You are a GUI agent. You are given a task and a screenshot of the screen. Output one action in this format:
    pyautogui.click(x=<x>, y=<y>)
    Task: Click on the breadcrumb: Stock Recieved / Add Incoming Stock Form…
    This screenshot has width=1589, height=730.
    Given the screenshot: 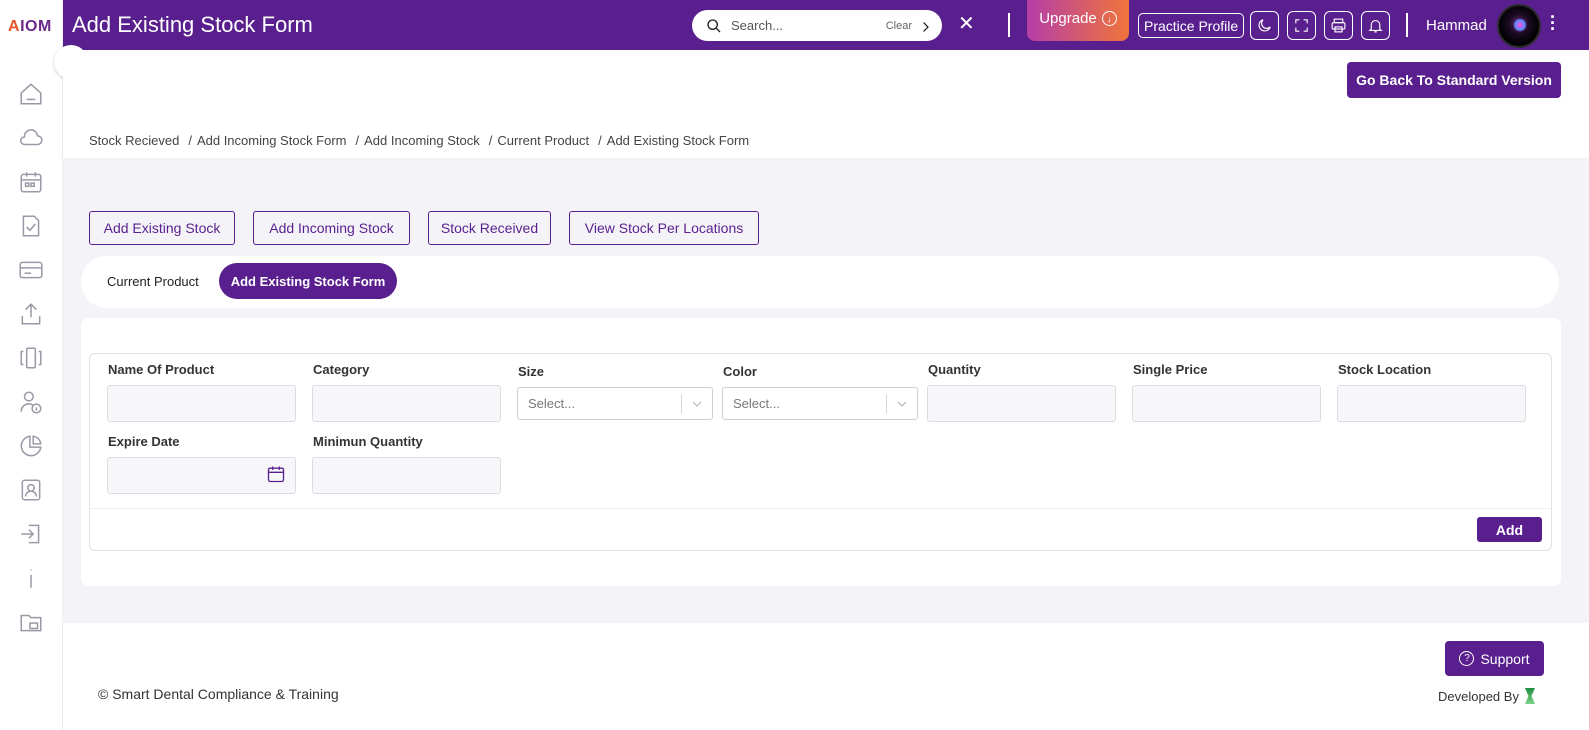 What is the action you would take?
    pyautogui.click(x=419, y=140)
    